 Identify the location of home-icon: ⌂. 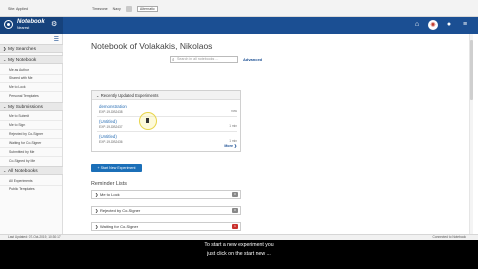
(417, 25).